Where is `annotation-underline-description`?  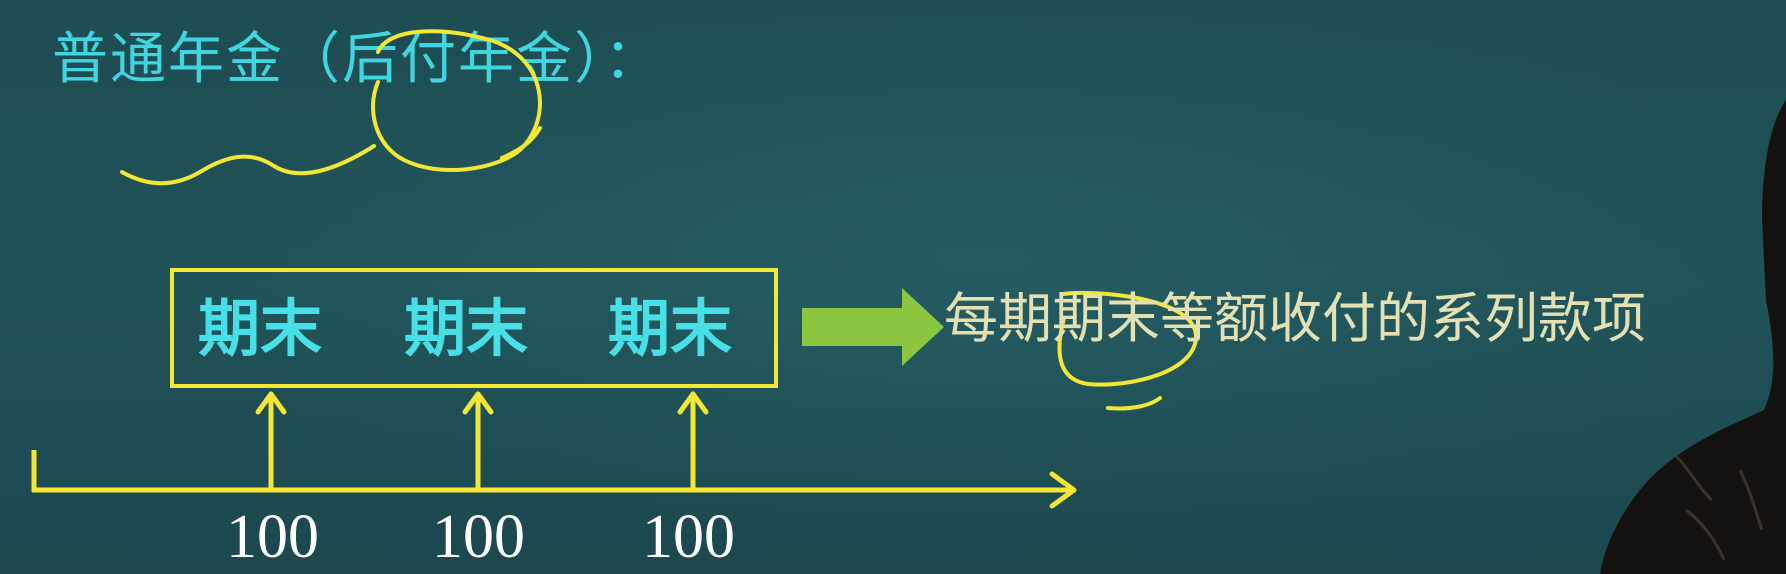 annotation-underline-description is located at coordinates (1134, 403).